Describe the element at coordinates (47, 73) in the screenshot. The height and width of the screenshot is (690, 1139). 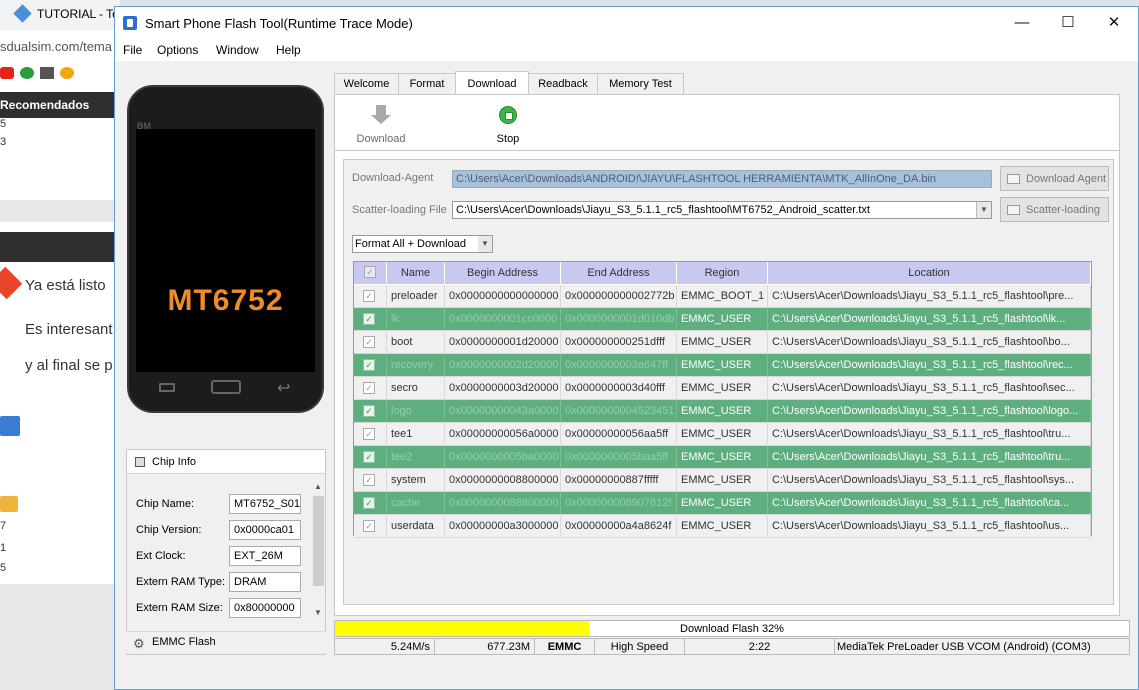
I see `bookmark-icon` at that location.